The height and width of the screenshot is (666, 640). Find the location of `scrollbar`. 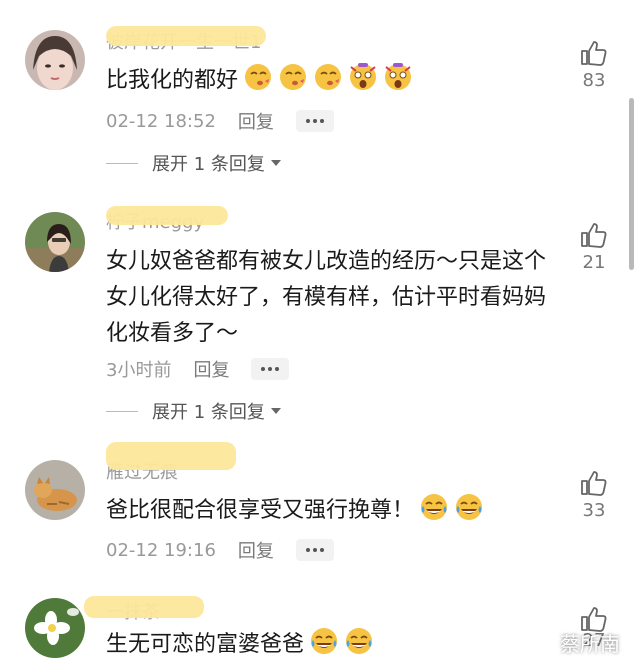

scrollbar is located at coordinates (631, 184).